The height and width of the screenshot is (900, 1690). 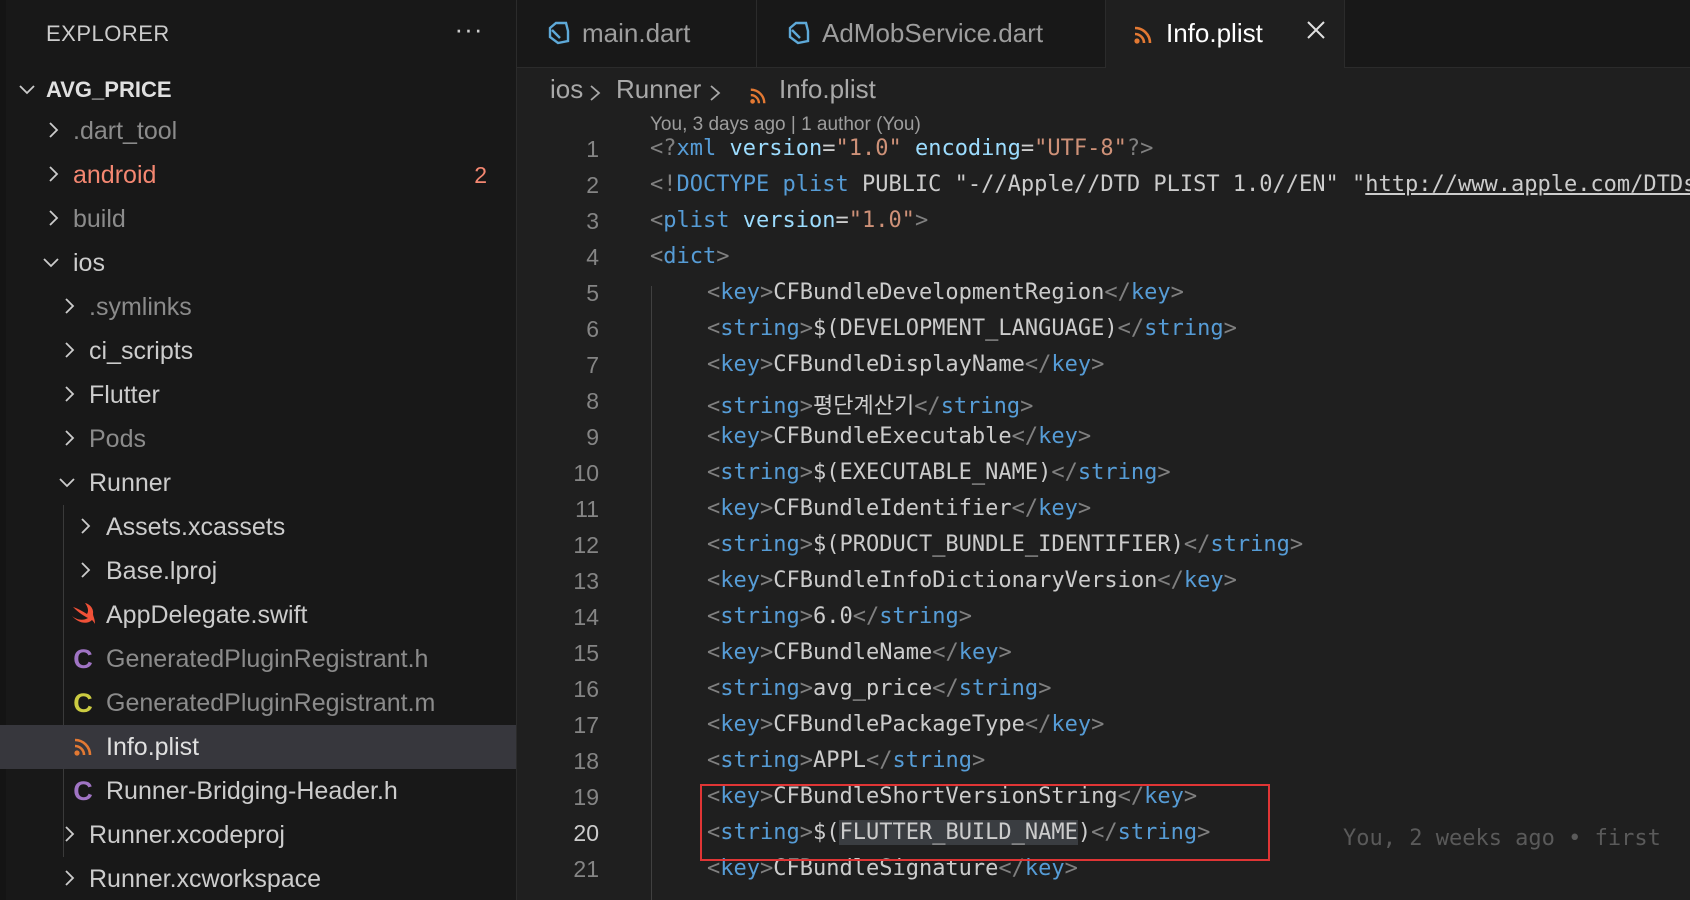 I want to click on code-line-3: <plist version="1.0">, so click(x=789, y=220).